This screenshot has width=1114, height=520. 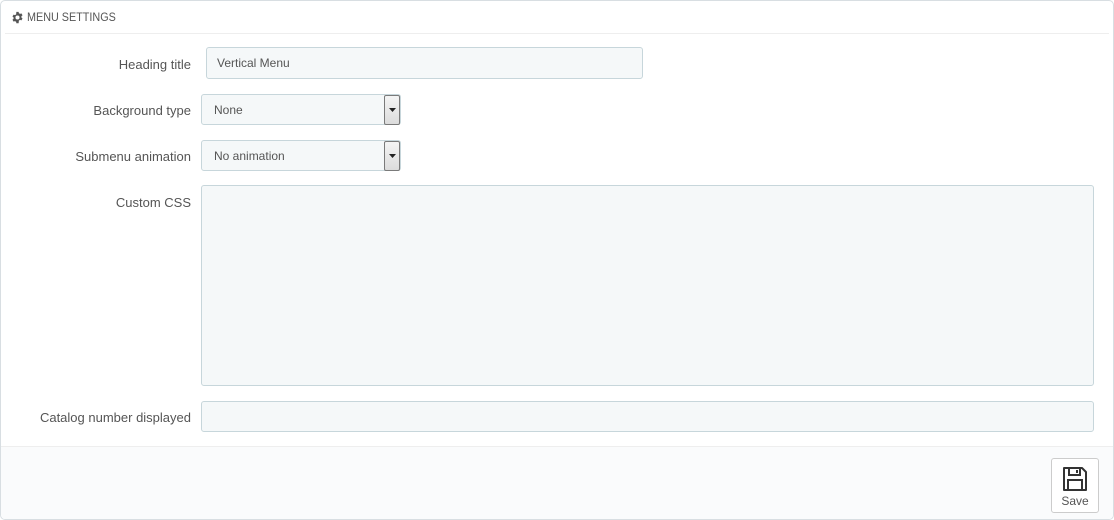 What do you see at coordinates (71, 17) in the screenshot?
I see `panel-title: MENU SETTINGS` at bounding box center [71, 17].